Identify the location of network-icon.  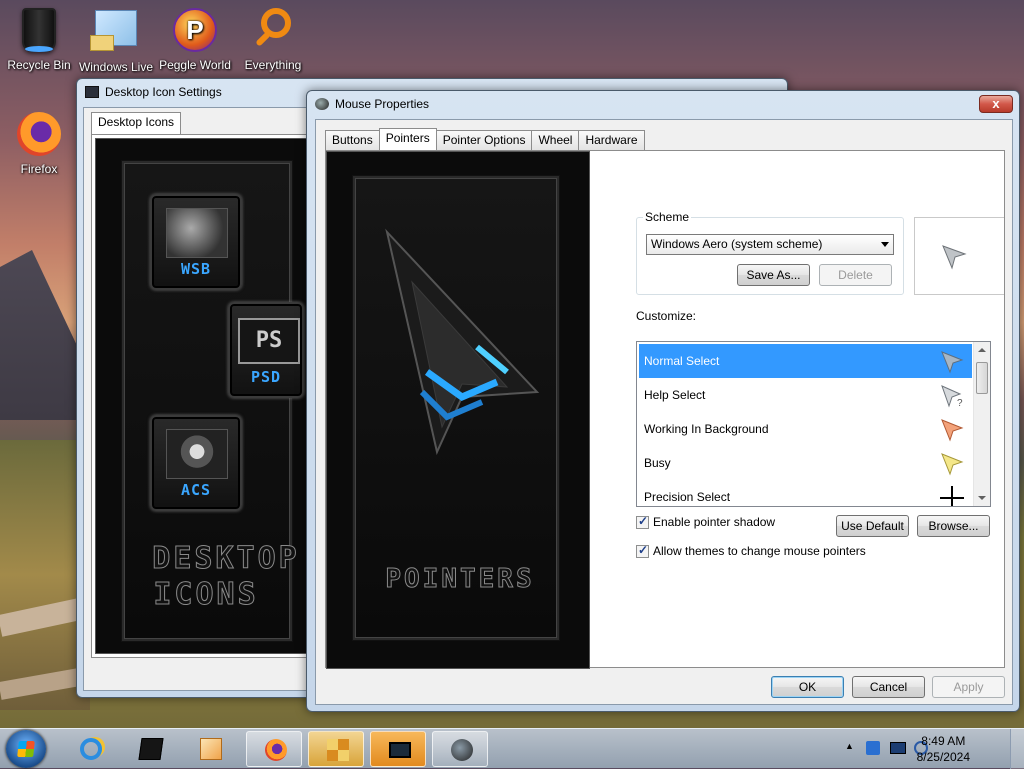
(898, 748).